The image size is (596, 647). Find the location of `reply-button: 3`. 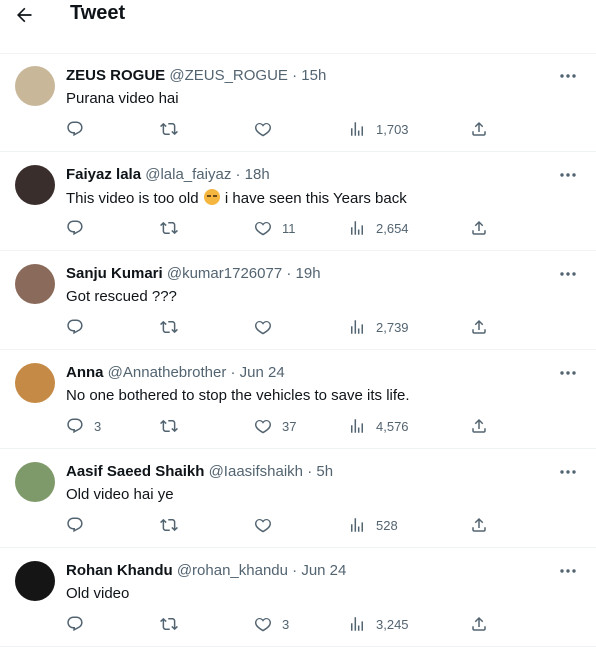

reply-button: 3 is located at coordinates (83, 426).